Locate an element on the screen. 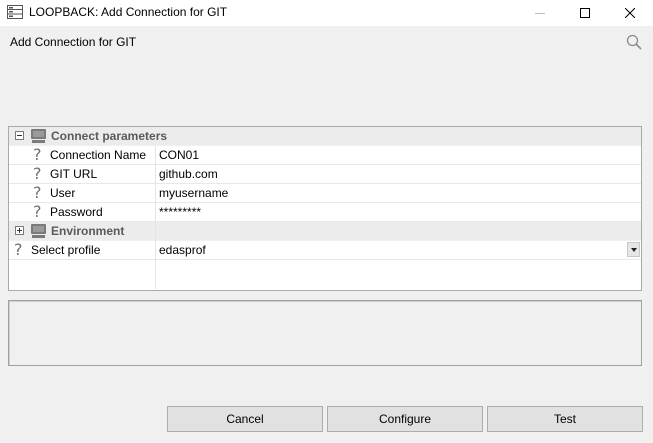 The width and height of the screenshot is (653, 443). git-url-value: github.com is located at coordinates (188, 174).